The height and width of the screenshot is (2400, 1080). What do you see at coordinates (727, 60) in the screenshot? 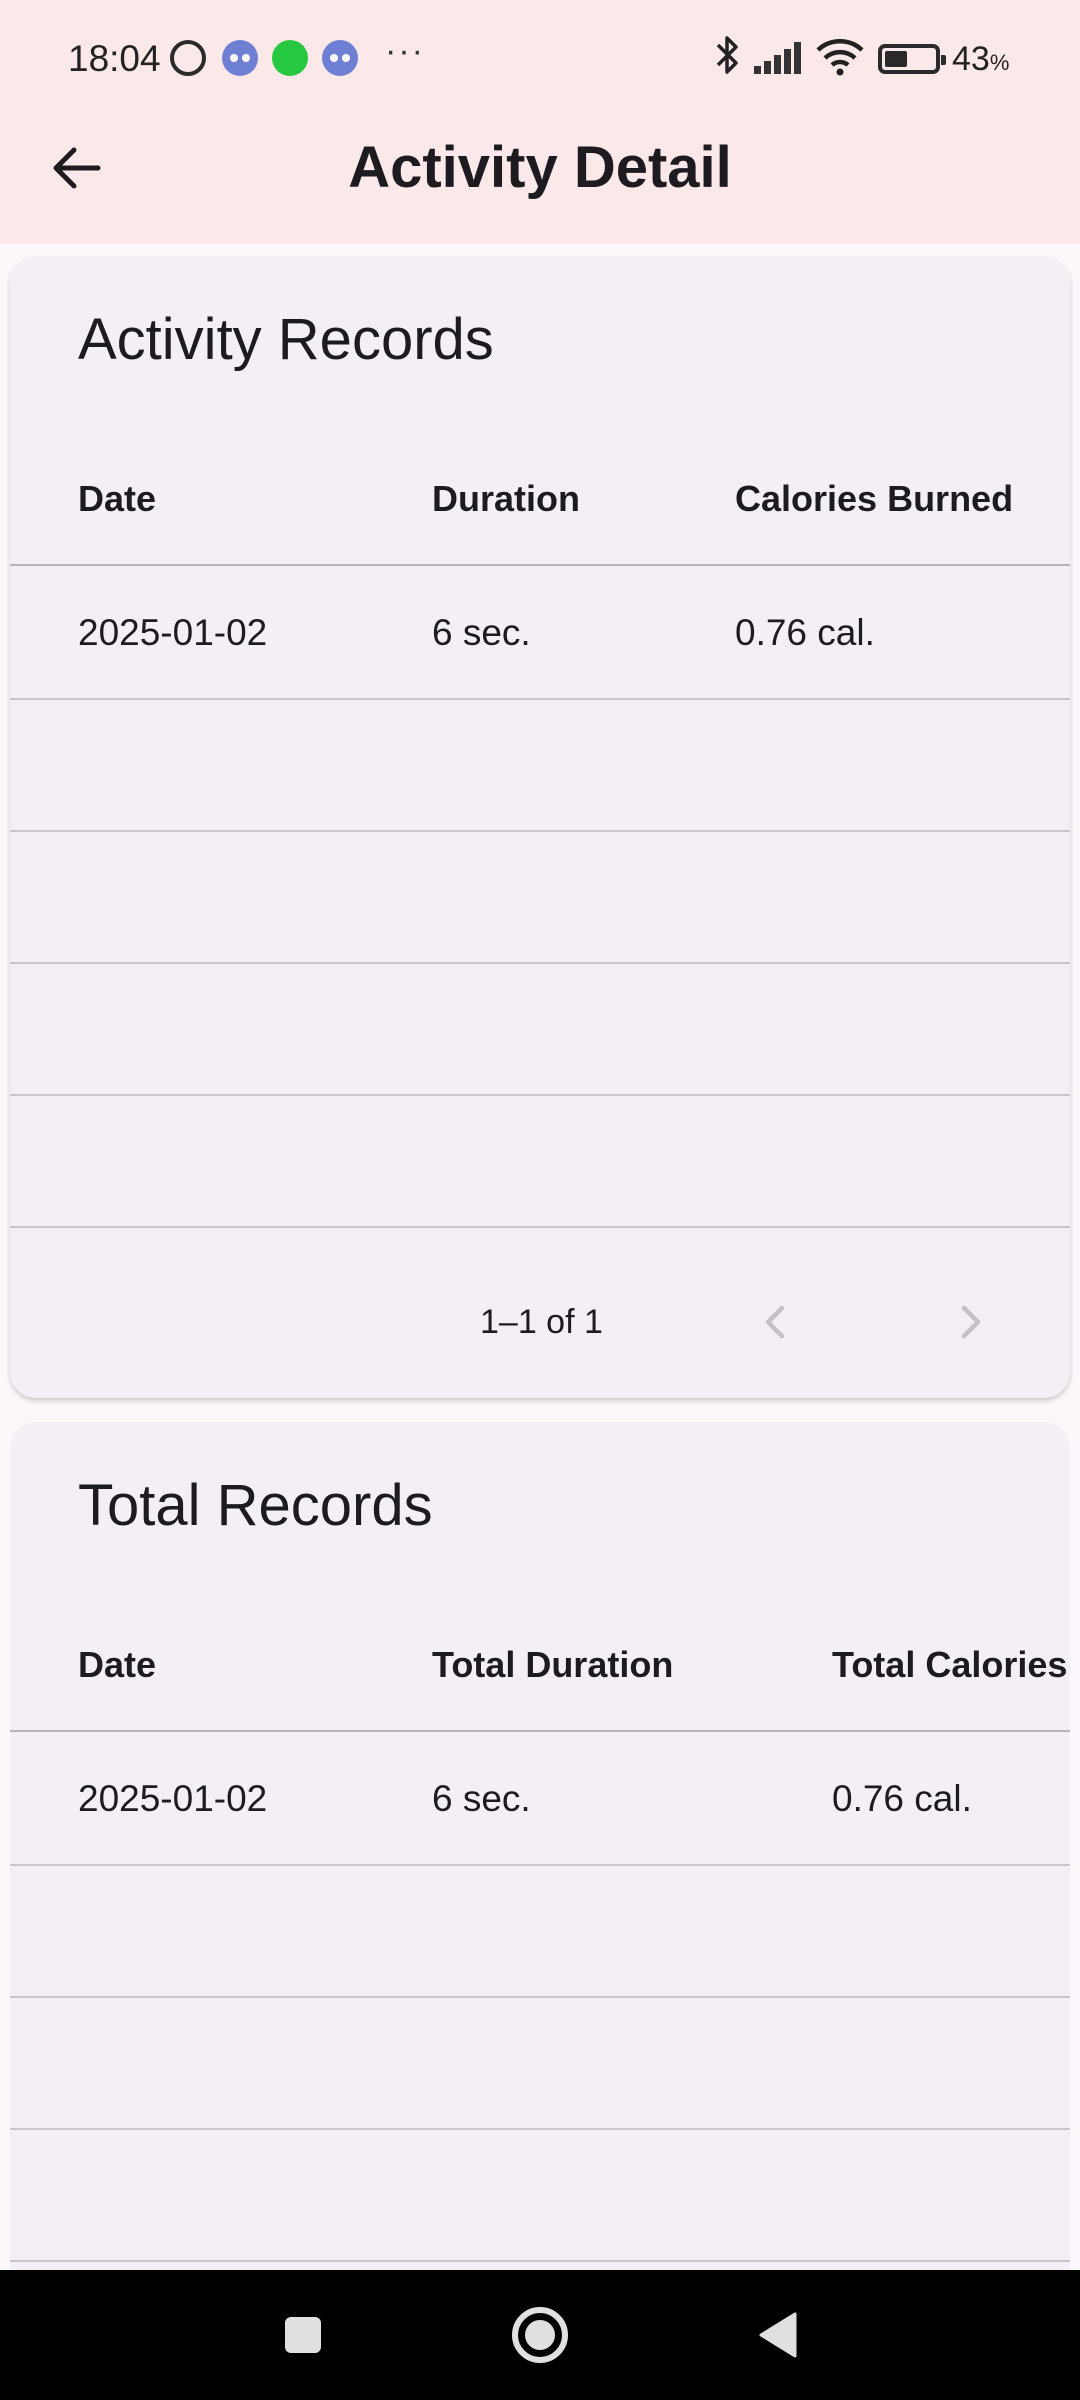
I see `bluetooth-icon` at bounding box center [727, 60].